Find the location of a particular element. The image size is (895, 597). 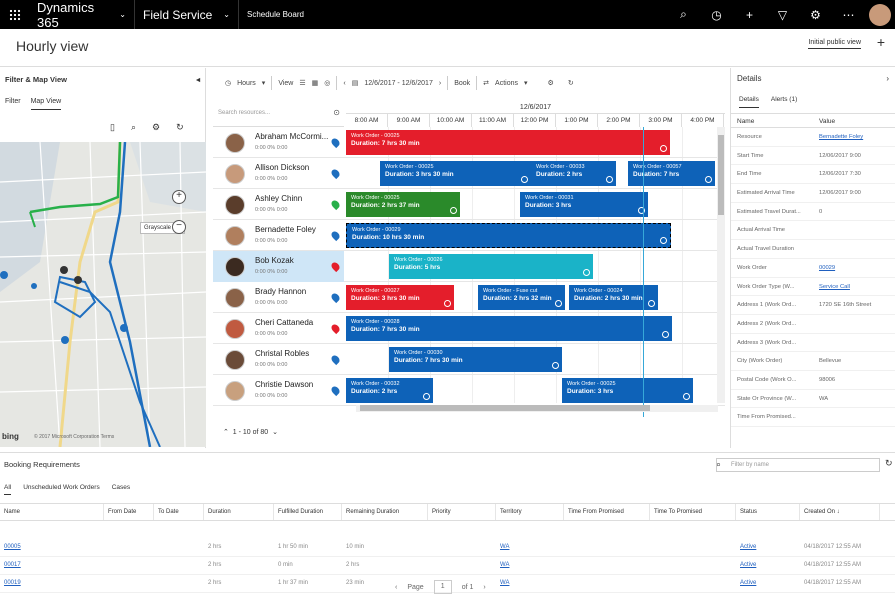

collapse-icon: ◂ is located at coordinates (198, 79).